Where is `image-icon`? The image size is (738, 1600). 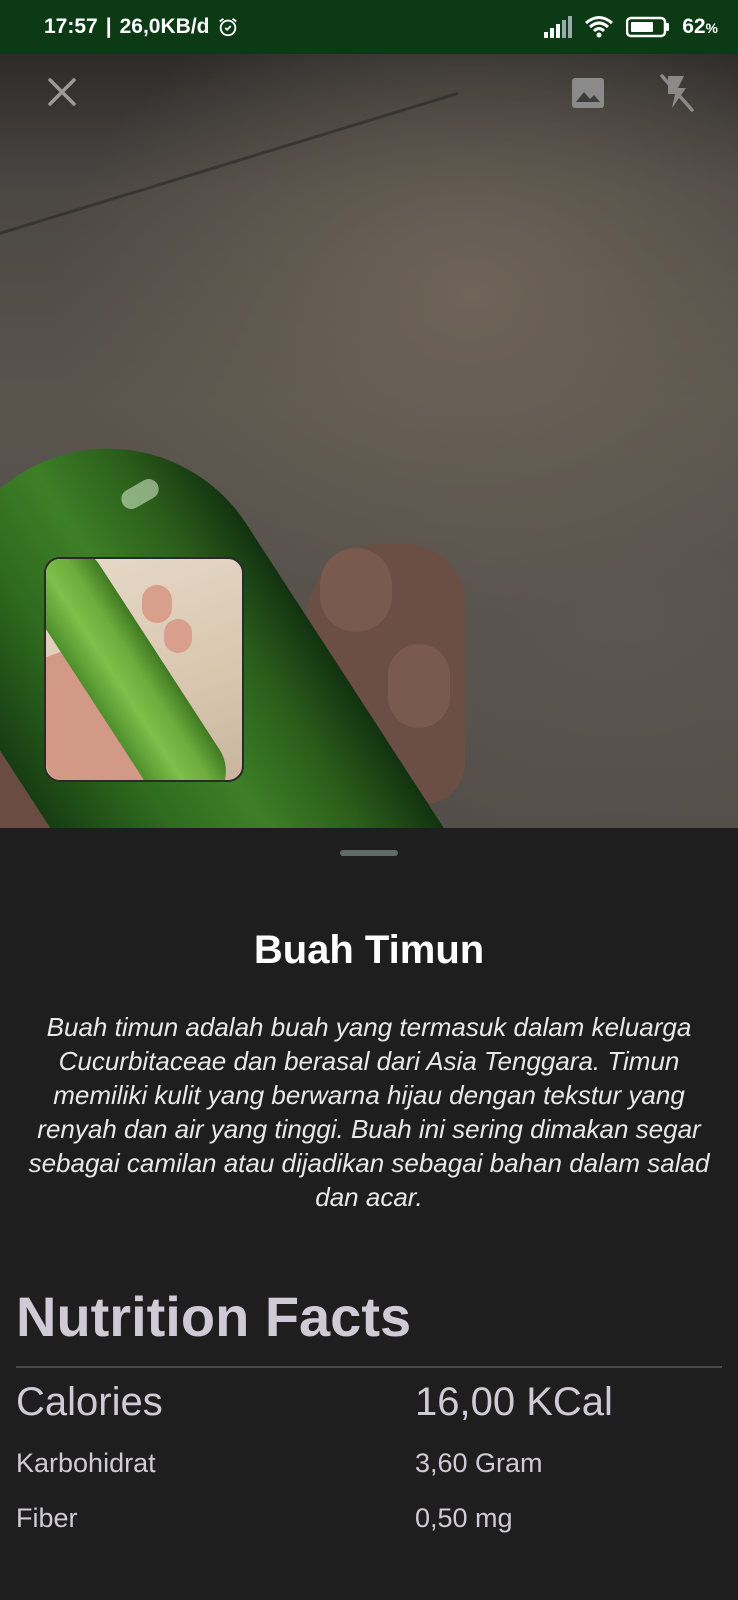 image-icon is located at coordinates (588, 93).